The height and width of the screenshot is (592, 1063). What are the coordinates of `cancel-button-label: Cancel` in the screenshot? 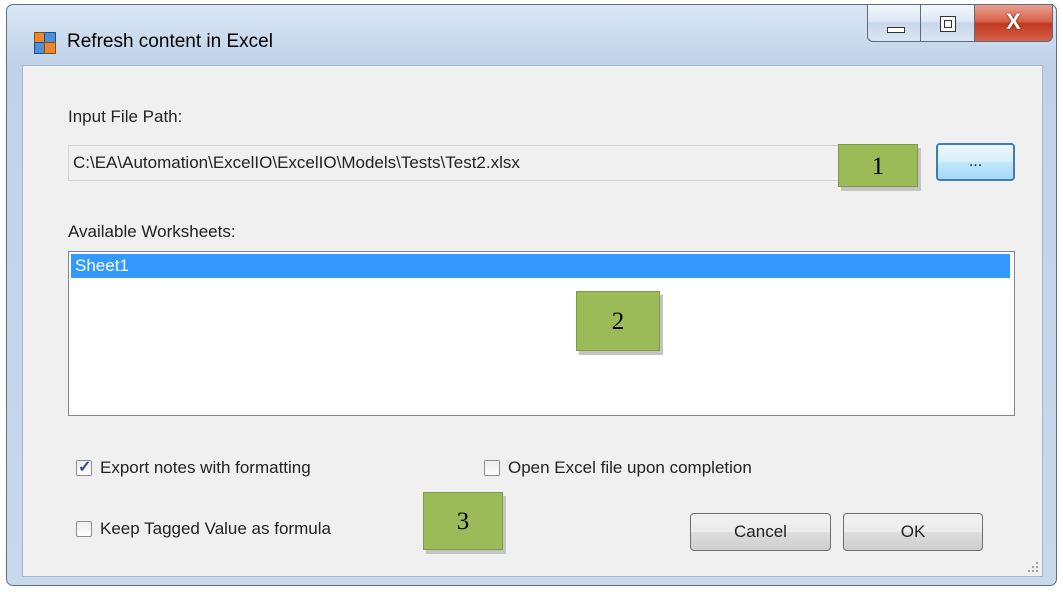 It's located at (760, 531).